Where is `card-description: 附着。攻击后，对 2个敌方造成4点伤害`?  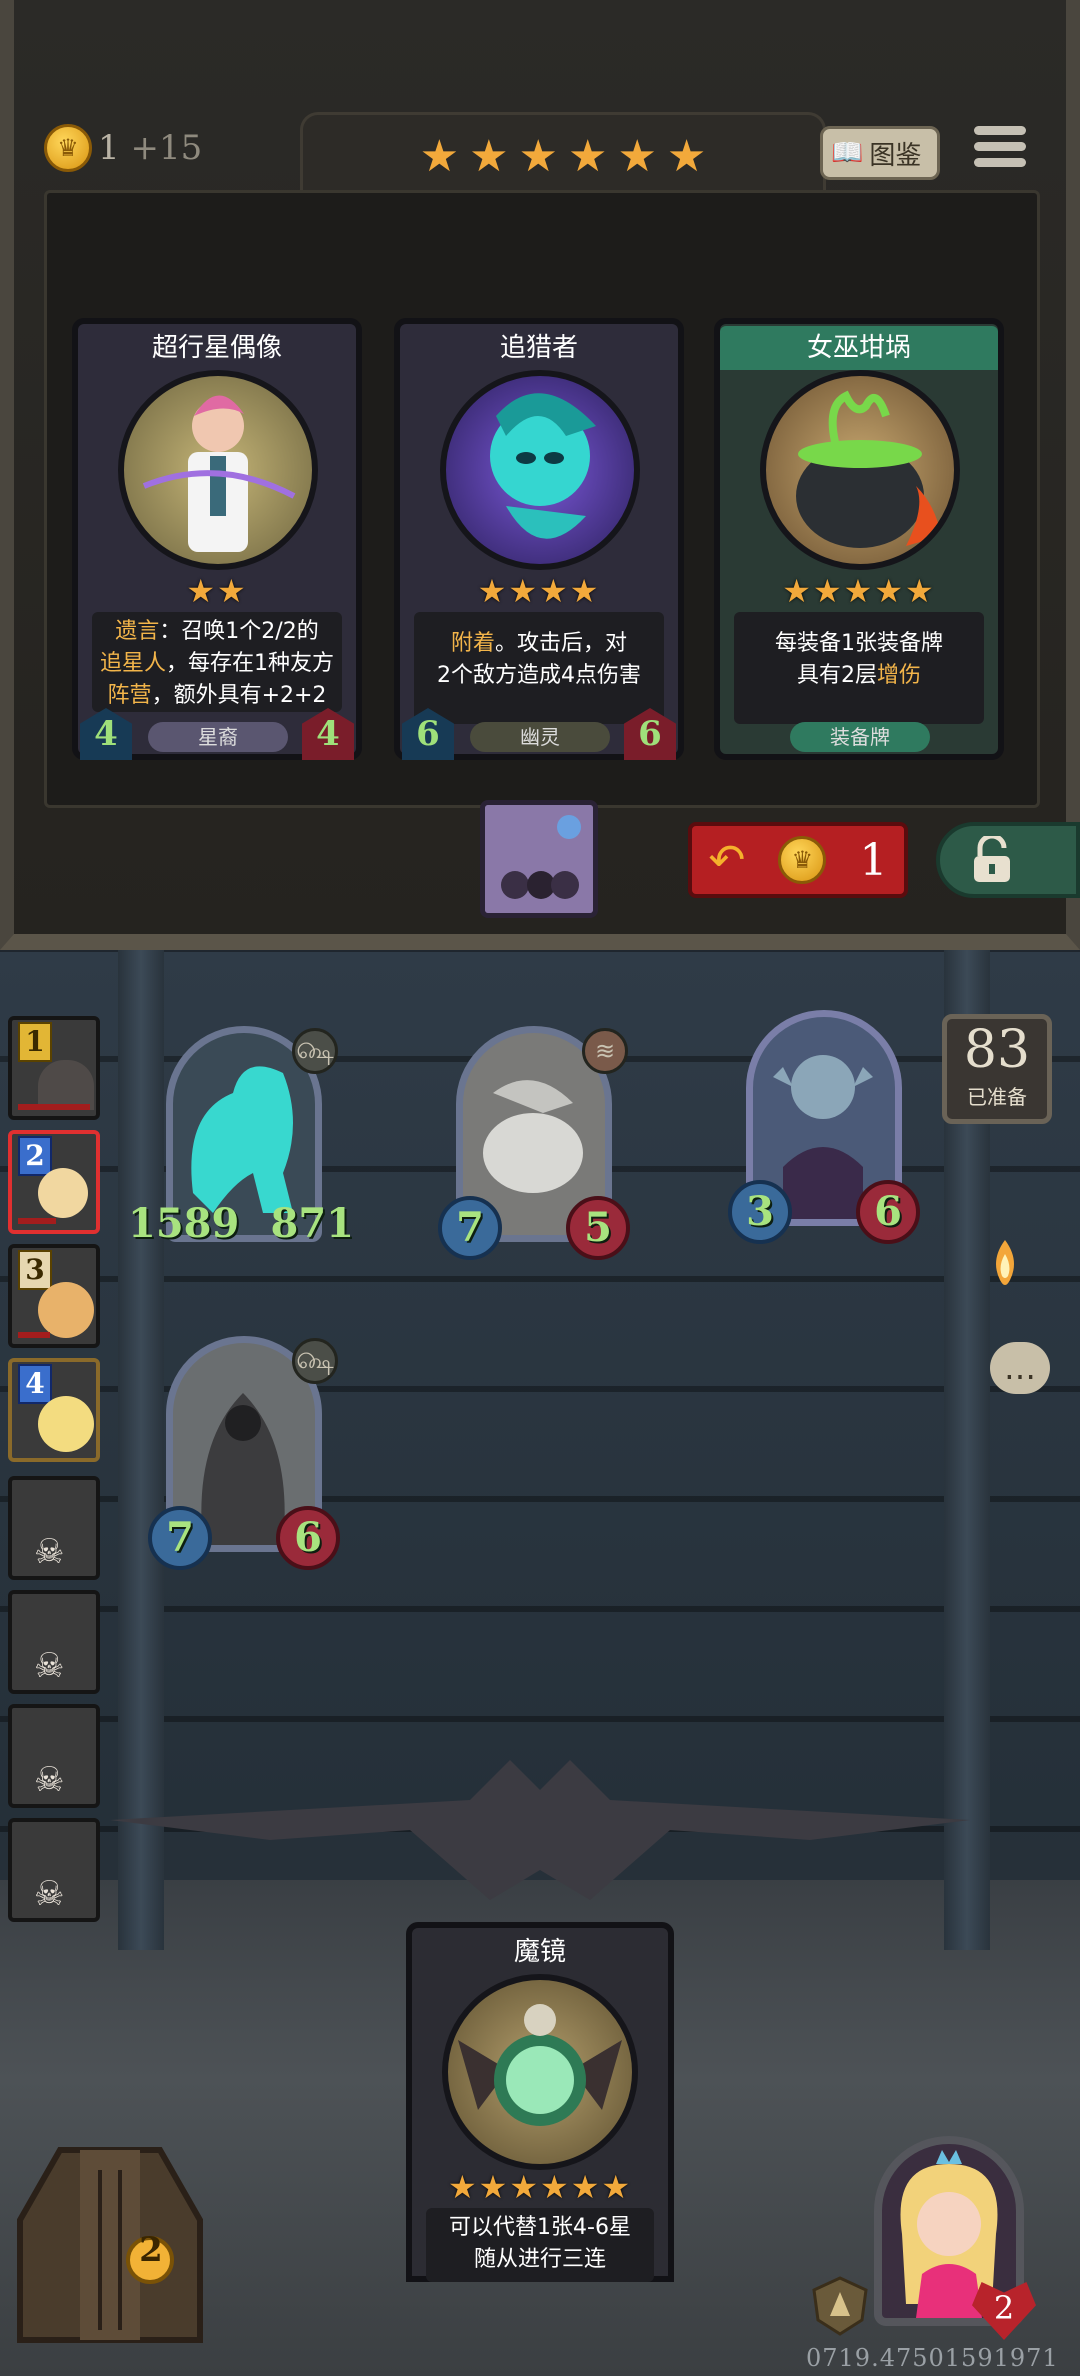 card-description: 附着。攻击后，对 2个敌方造成4点伤害 is located at coordinates (539, 668).